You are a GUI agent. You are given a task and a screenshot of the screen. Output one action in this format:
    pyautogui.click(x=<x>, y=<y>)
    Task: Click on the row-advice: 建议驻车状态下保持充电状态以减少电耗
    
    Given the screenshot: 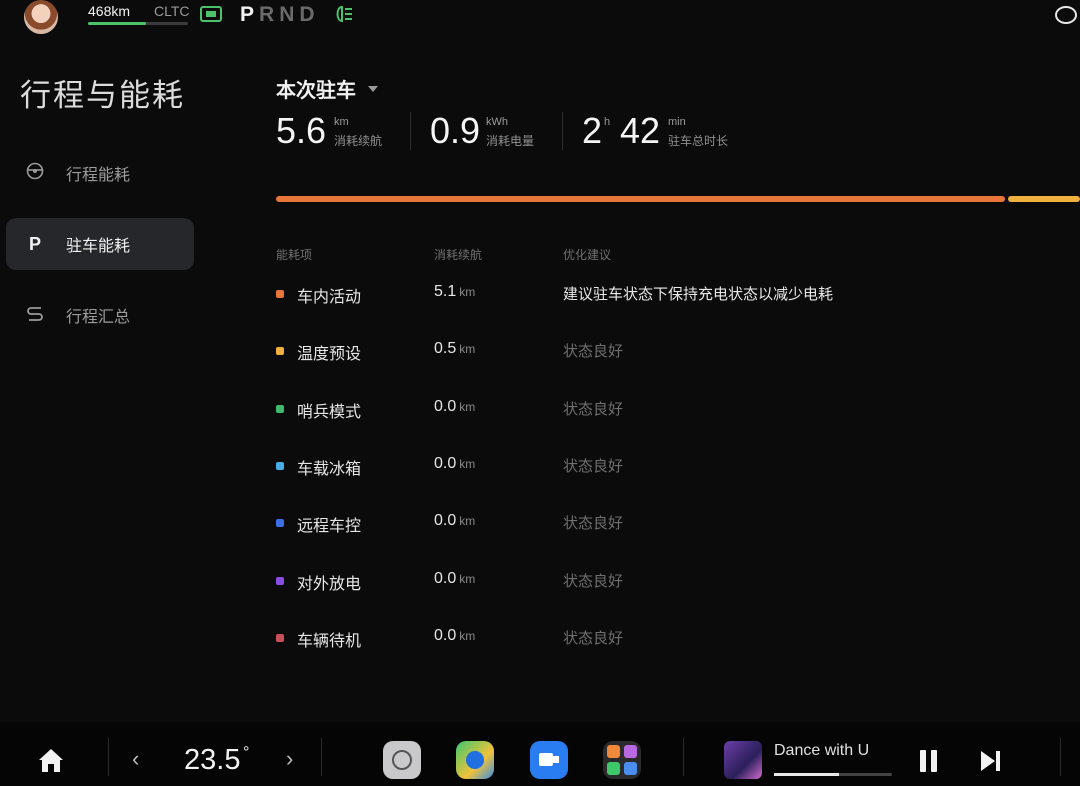 What is the action you would take?
    pyautogui.click(x=698, y=294)
    